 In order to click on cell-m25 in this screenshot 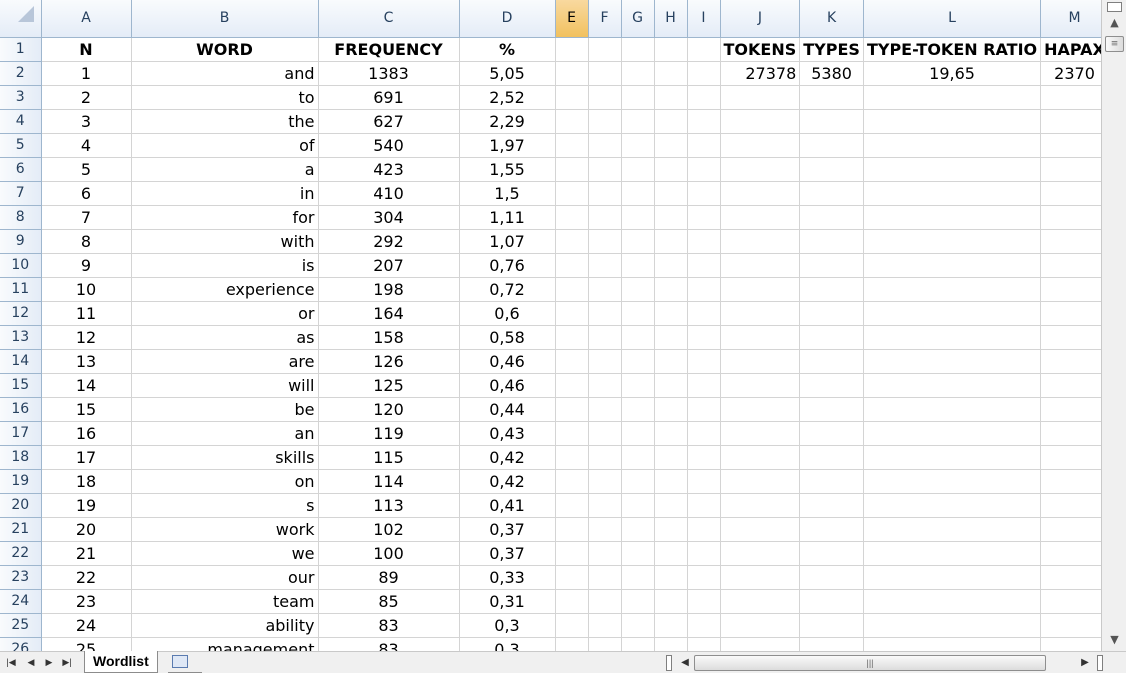, I will do `click(1074, 625)`.